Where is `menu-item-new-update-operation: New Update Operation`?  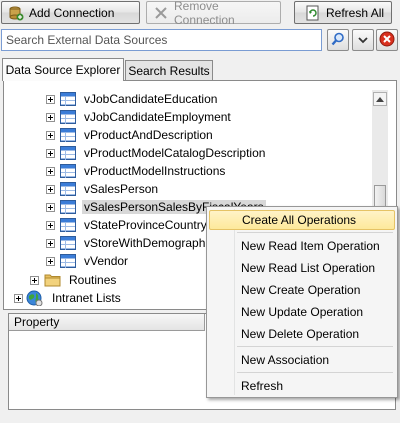 menu-item-new-update-operation: New Update Operation is located at coordinates (302, 312).